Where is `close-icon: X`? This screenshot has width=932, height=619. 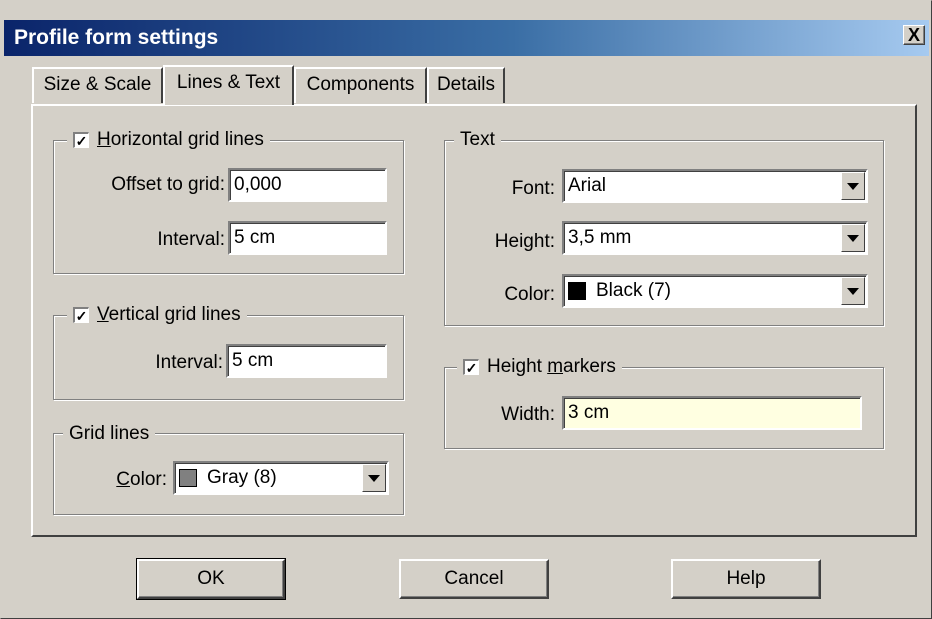
close-icon: X is located at coordinates (913, 35).